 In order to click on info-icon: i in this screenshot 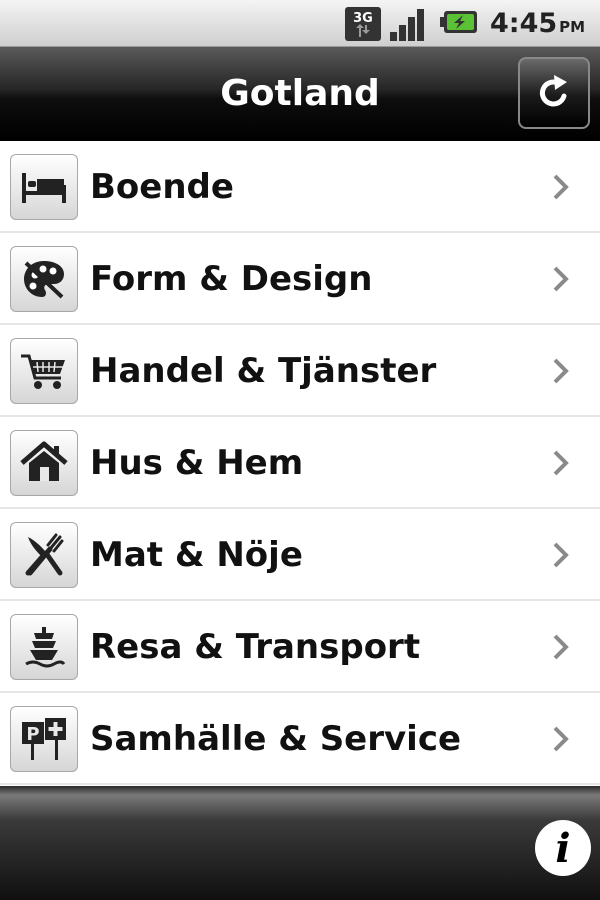, I will do `click(563, 848)`.